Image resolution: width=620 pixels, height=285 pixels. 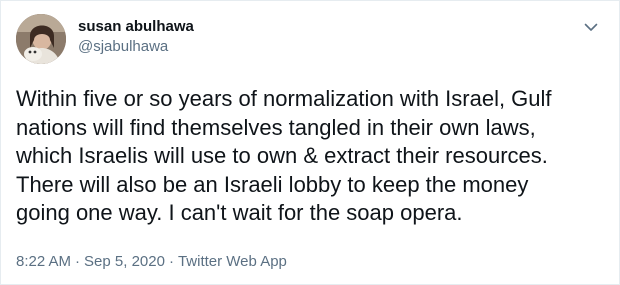 I want to click on tweet-metadata: 8:22 AM · Sep 5, 2020 · Twitter Web App, so click(x=151, y=261).